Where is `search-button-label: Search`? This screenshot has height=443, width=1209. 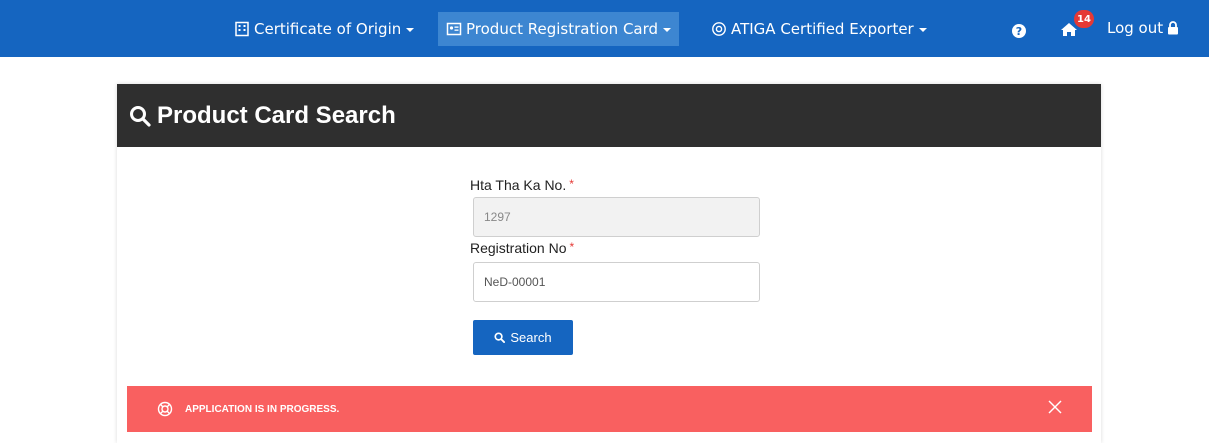 search-button-label: Search is located at coordinates (531, 337).